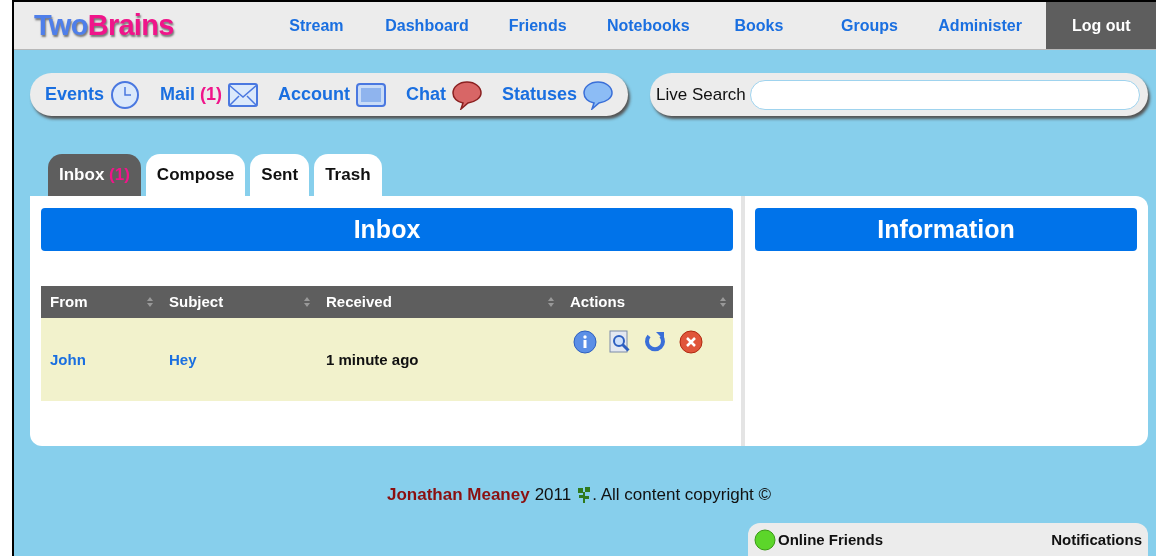 This screenshot has height=556, width=1156. What do you see at coordinates (682, 495) in the screenshot?
I see `copyright-text: . All content copyright ©` at bounding box center [682, 495].